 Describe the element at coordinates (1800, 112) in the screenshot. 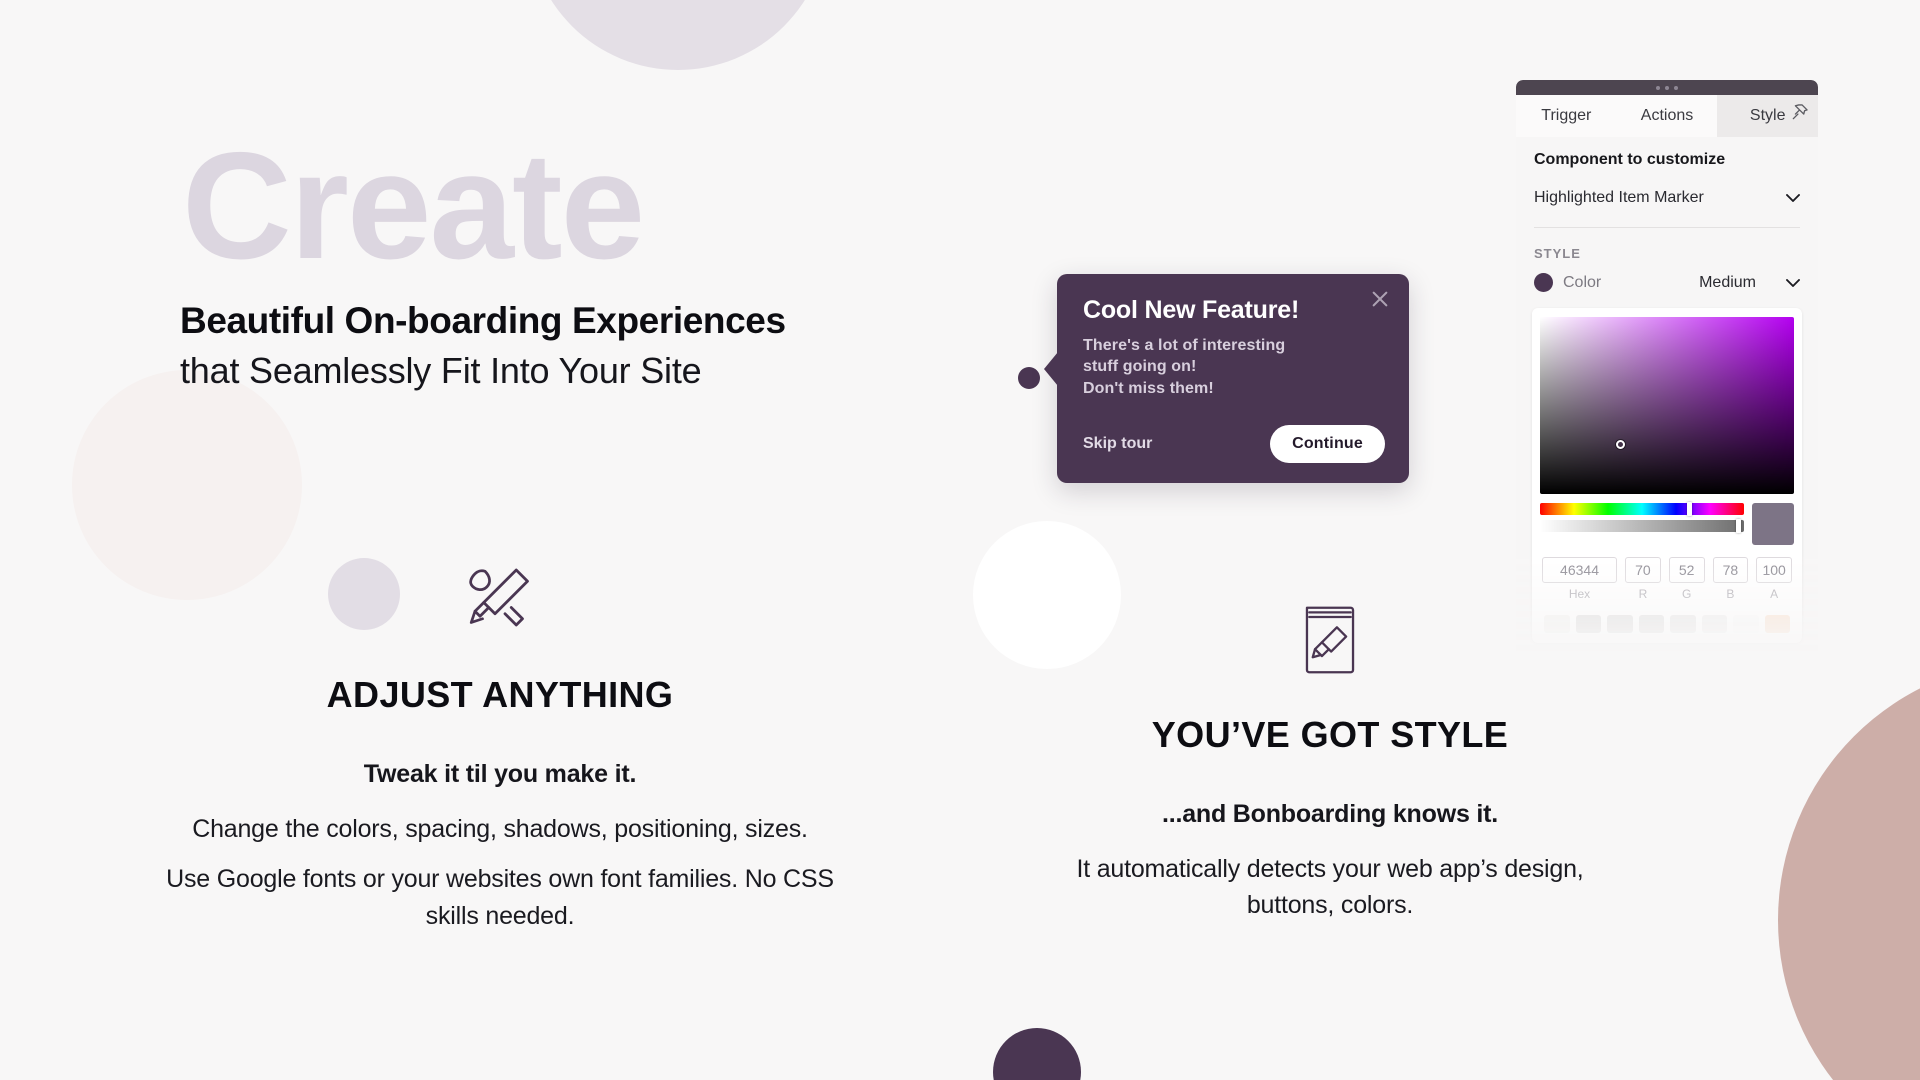

I see `pin-icon` at that location.